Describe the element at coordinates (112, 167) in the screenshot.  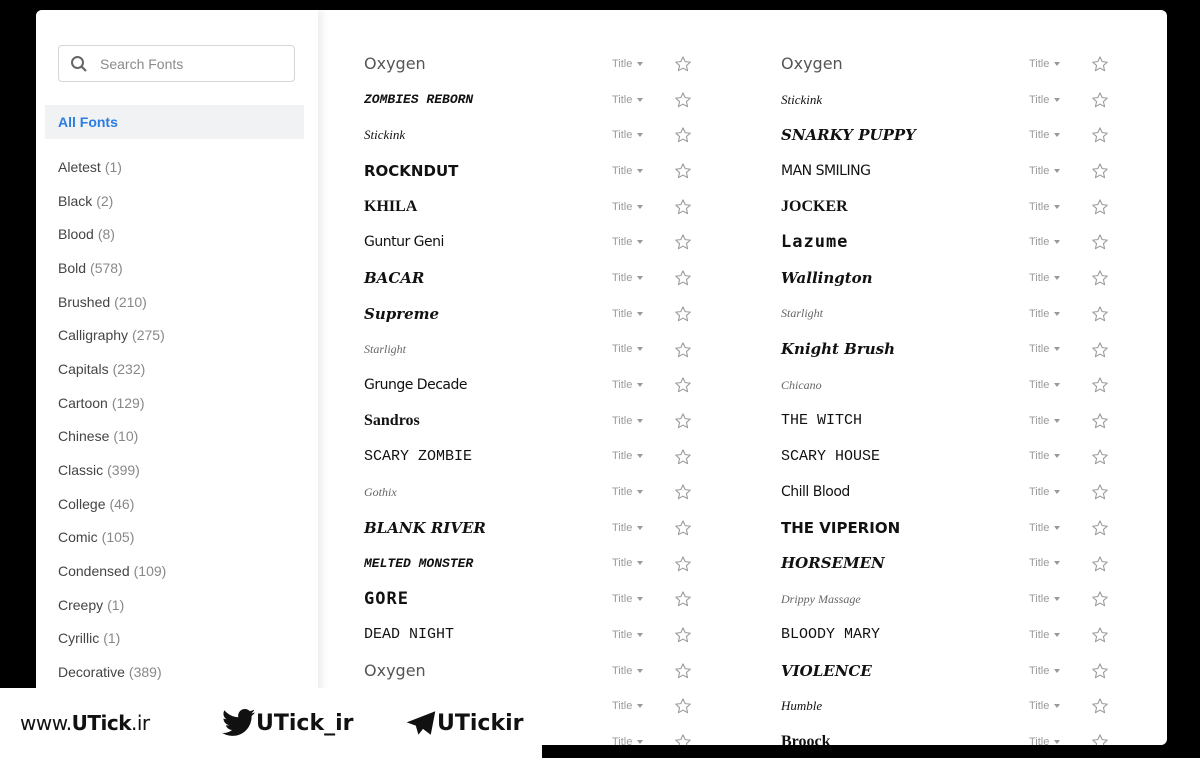
I see `sidebar-category: Aletest (1)` at that location.